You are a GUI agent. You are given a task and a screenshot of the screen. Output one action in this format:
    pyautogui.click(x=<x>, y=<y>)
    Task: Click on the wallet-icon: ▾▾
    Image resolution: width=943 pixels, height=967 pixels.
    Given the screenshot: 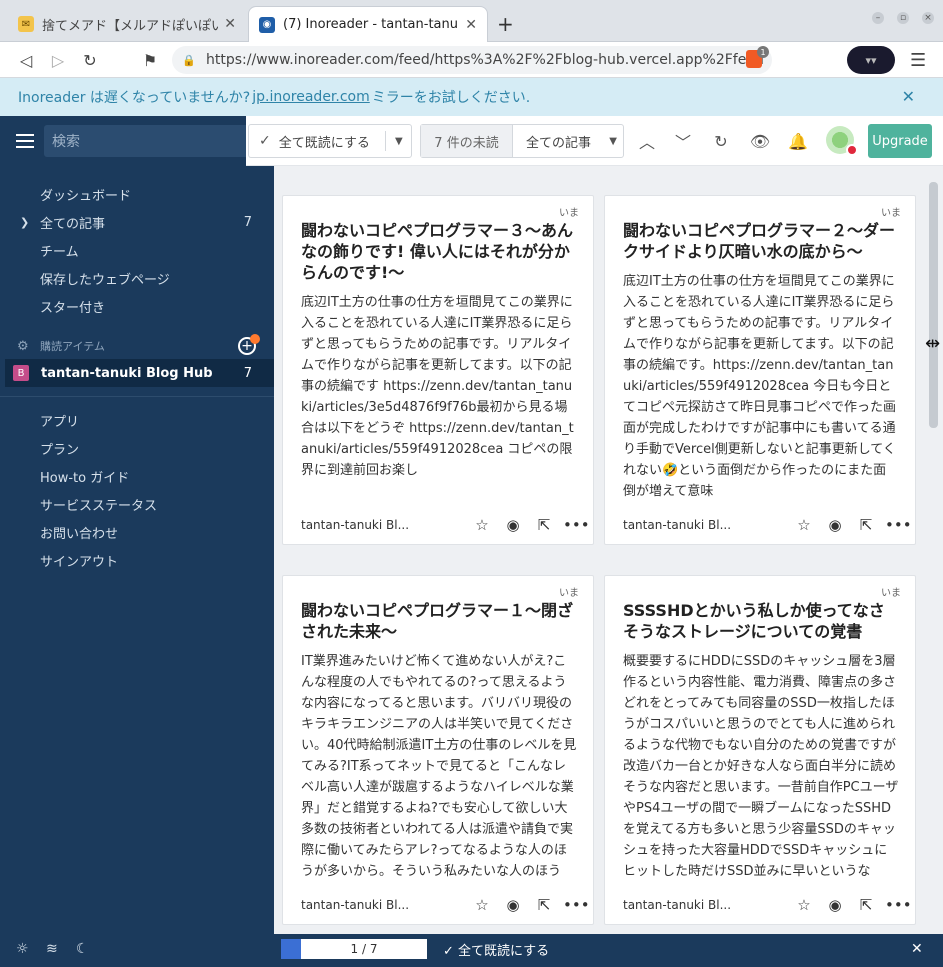 What is the action you would take?
    pyautogui.click(x=871, y=60)
    